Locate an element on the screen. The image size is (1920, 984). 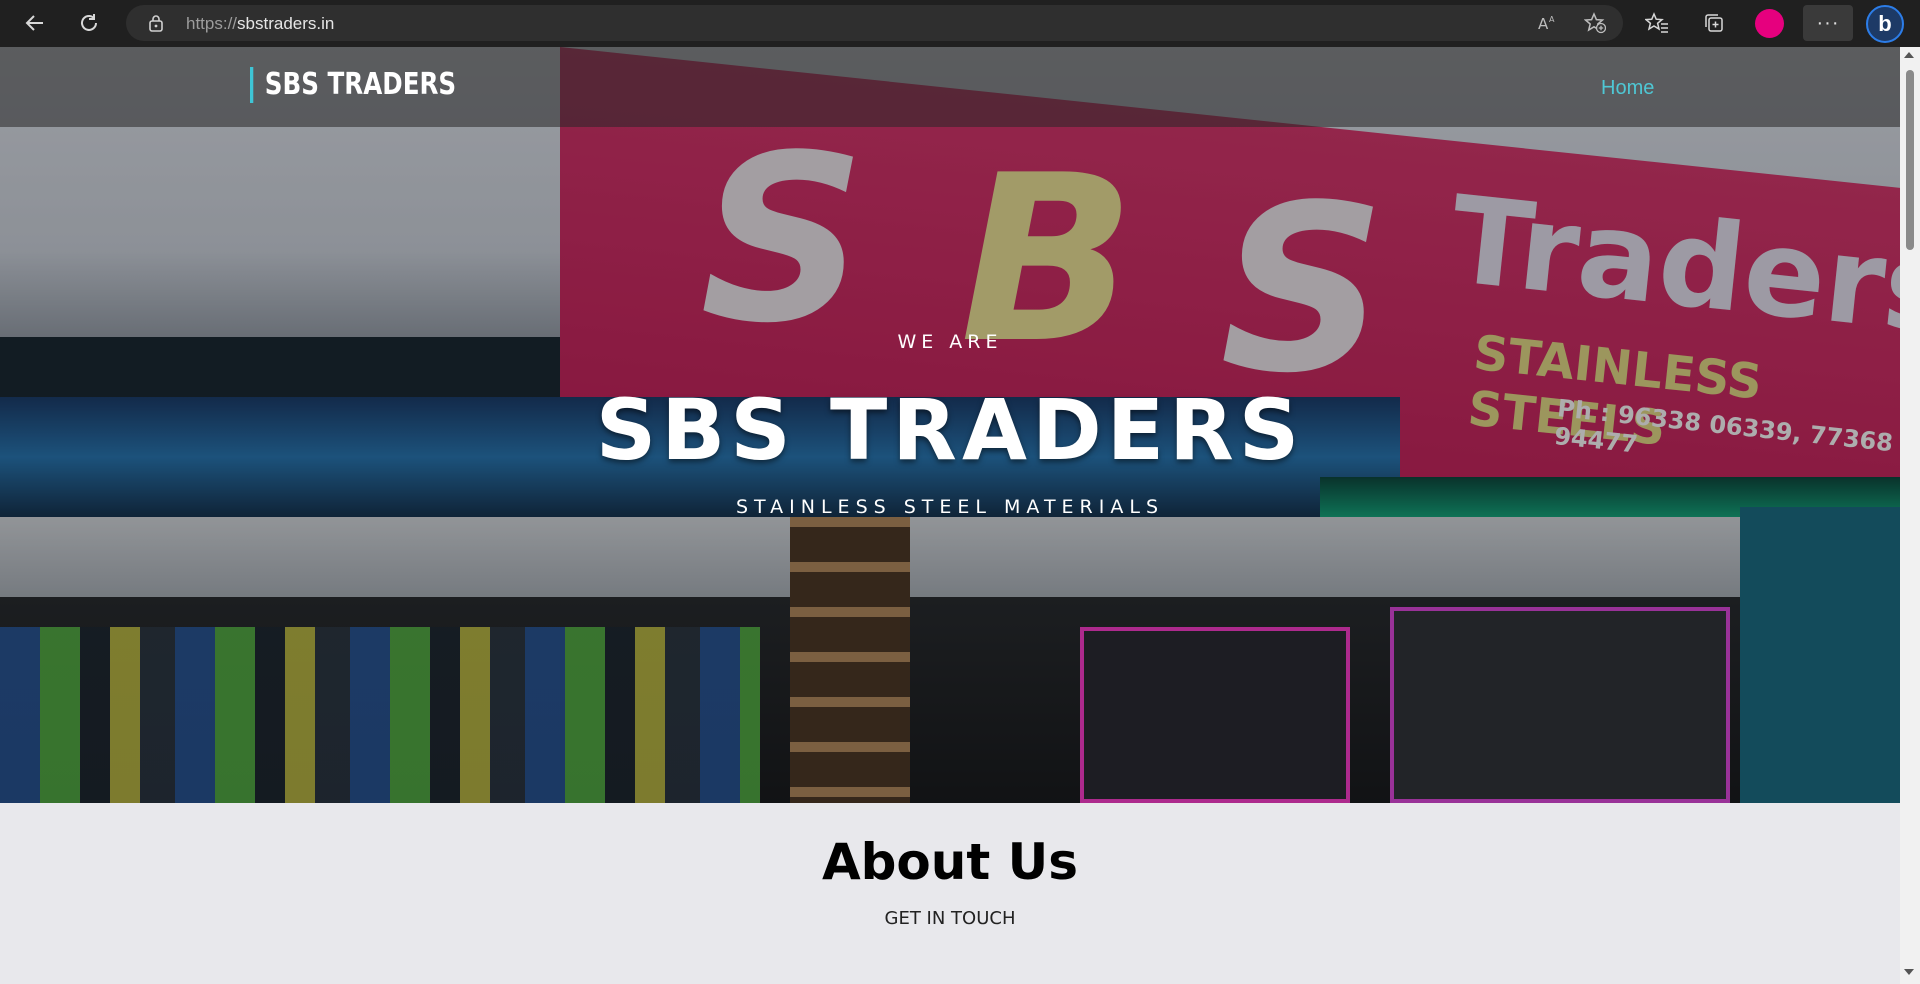
vertical-scrollbar is located at coordinates (1910, 515).